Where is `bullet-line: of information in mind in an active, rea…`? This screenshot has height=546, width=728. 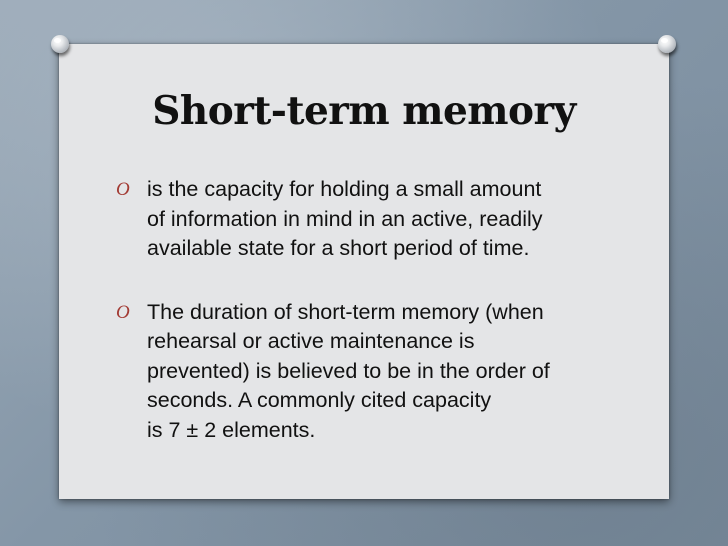 bullet-line: of information in mind in an active, rea… is located at coordinates (345, 218).